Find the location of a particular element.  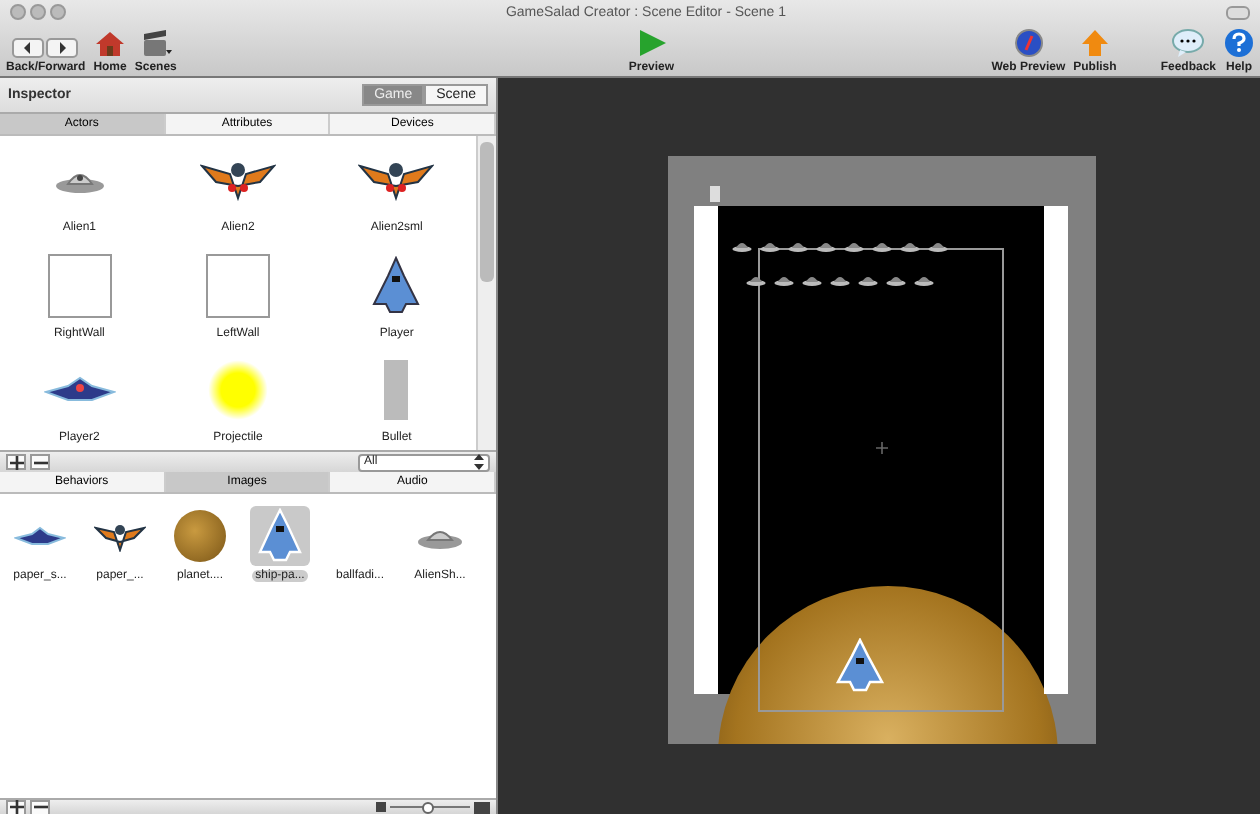

stepper-arrows-icon is located at coordinates (479, 462).